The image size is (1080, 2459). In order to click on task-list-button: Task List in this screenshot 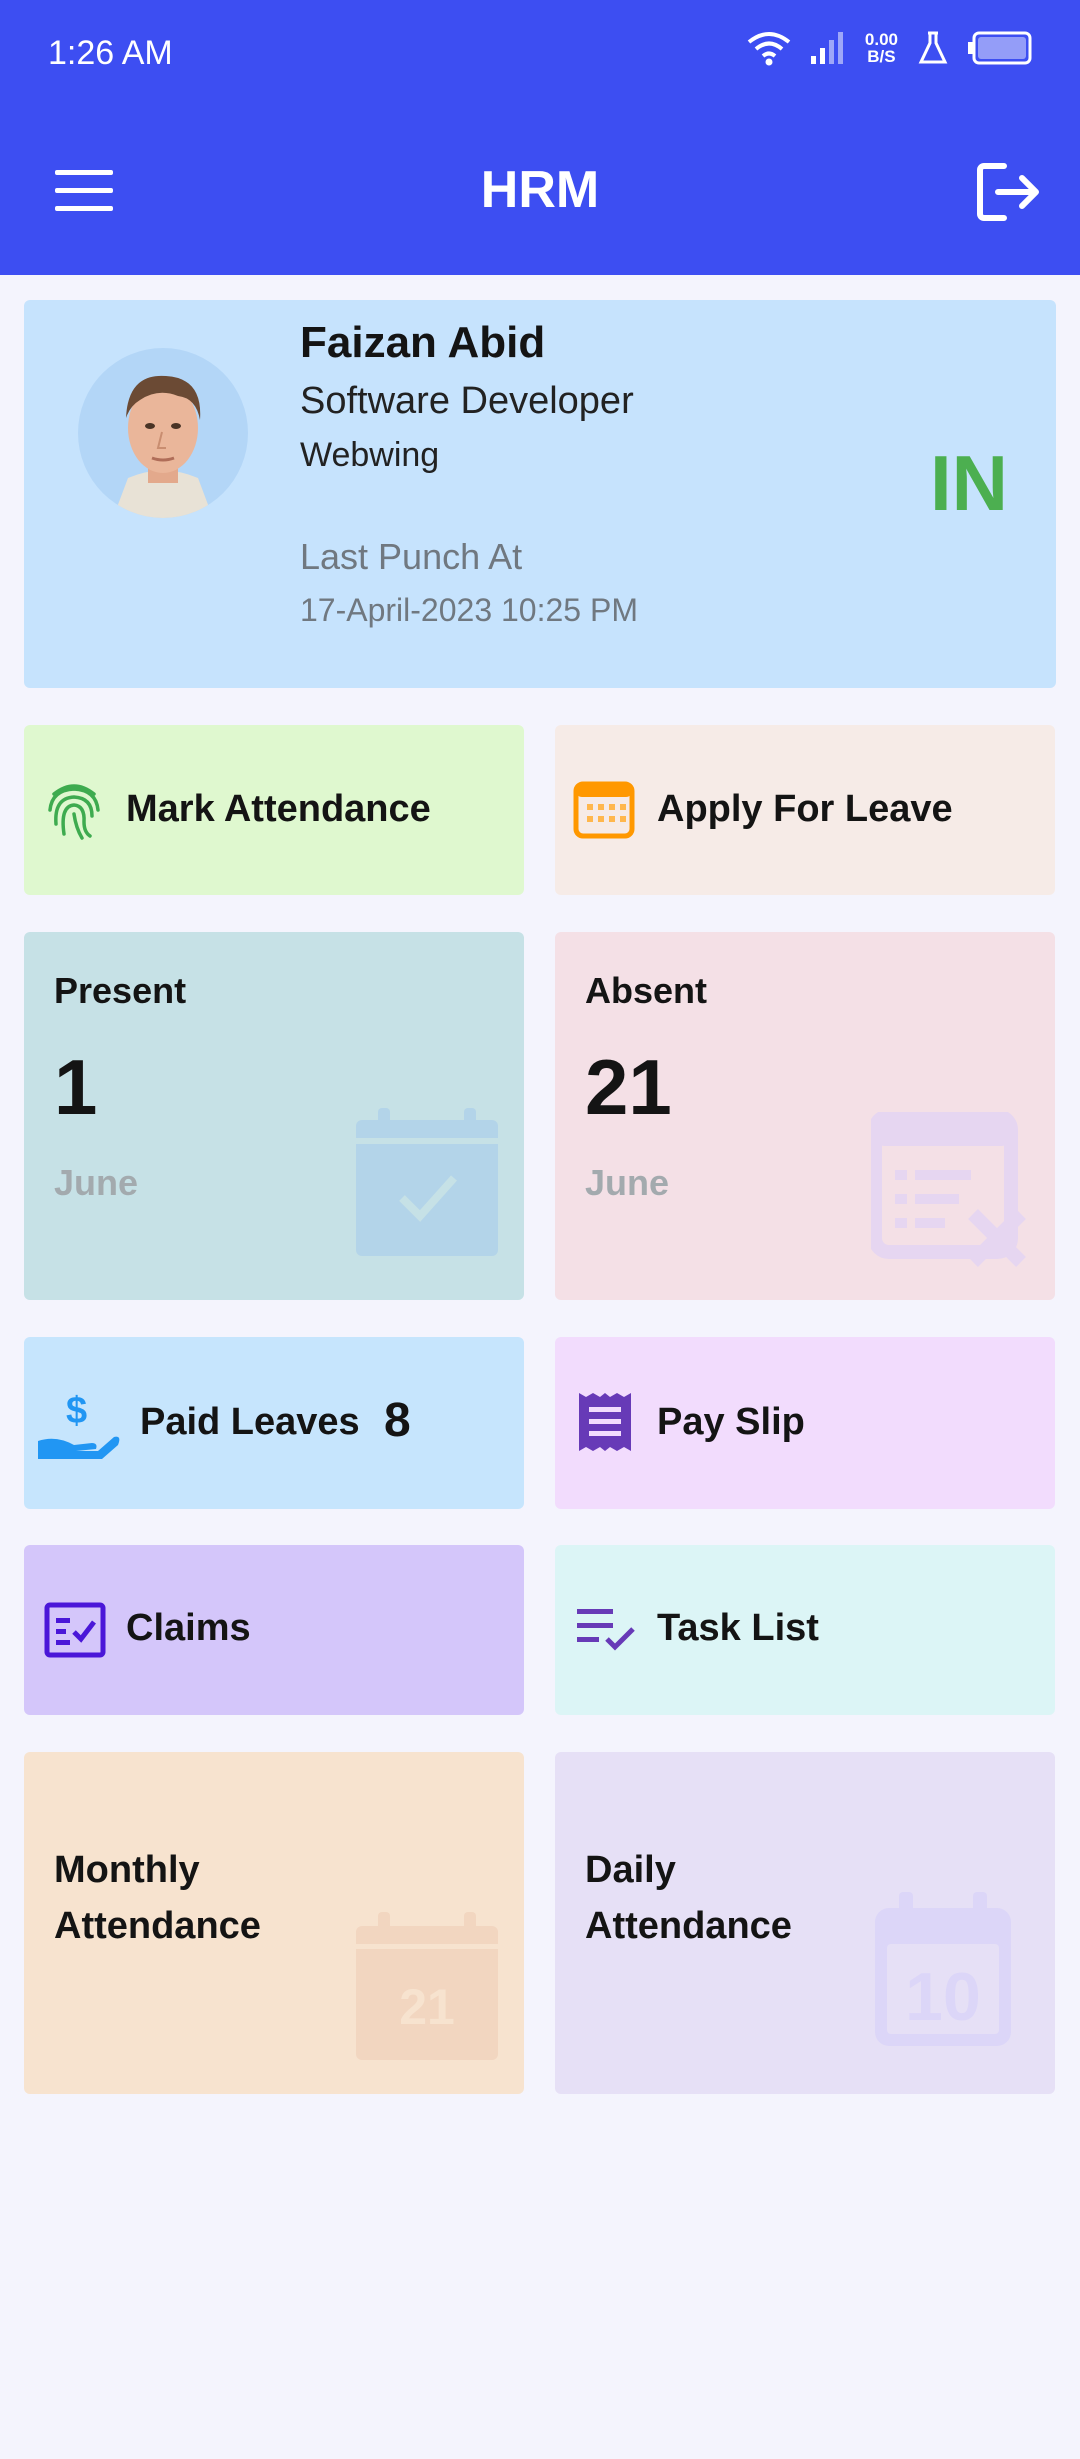, I will do `click(805, 1630)`.